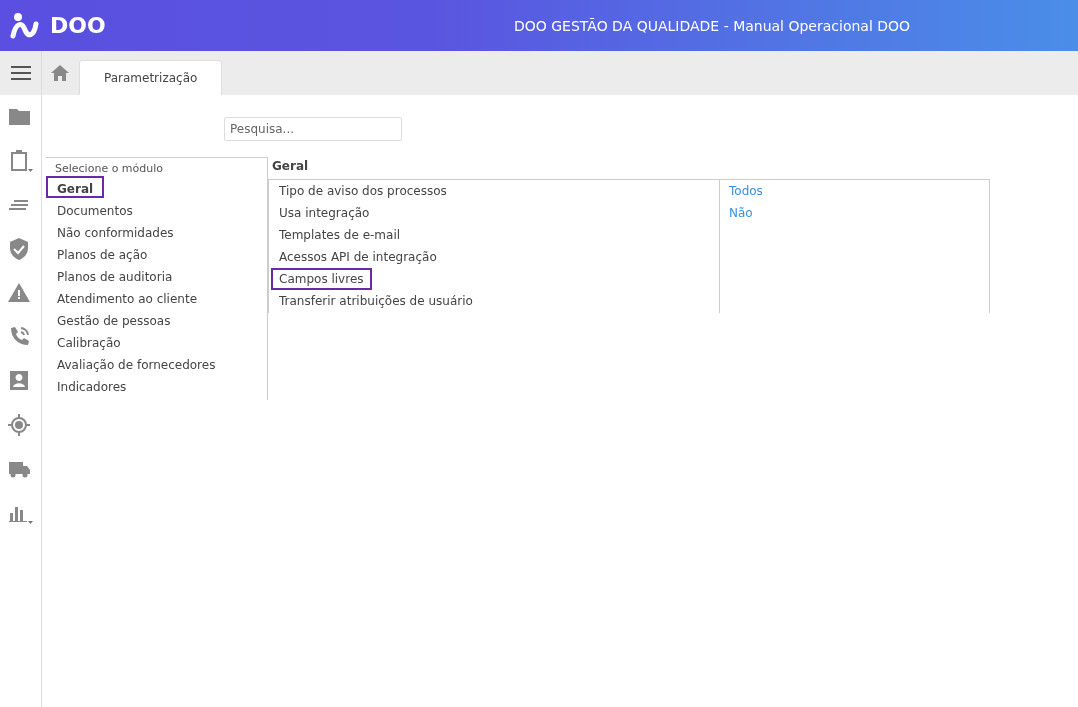  What do you see at coordinates (89, 341) in the screenshot?
I see `module-item: Calibração` at bounding box center [89, 341].